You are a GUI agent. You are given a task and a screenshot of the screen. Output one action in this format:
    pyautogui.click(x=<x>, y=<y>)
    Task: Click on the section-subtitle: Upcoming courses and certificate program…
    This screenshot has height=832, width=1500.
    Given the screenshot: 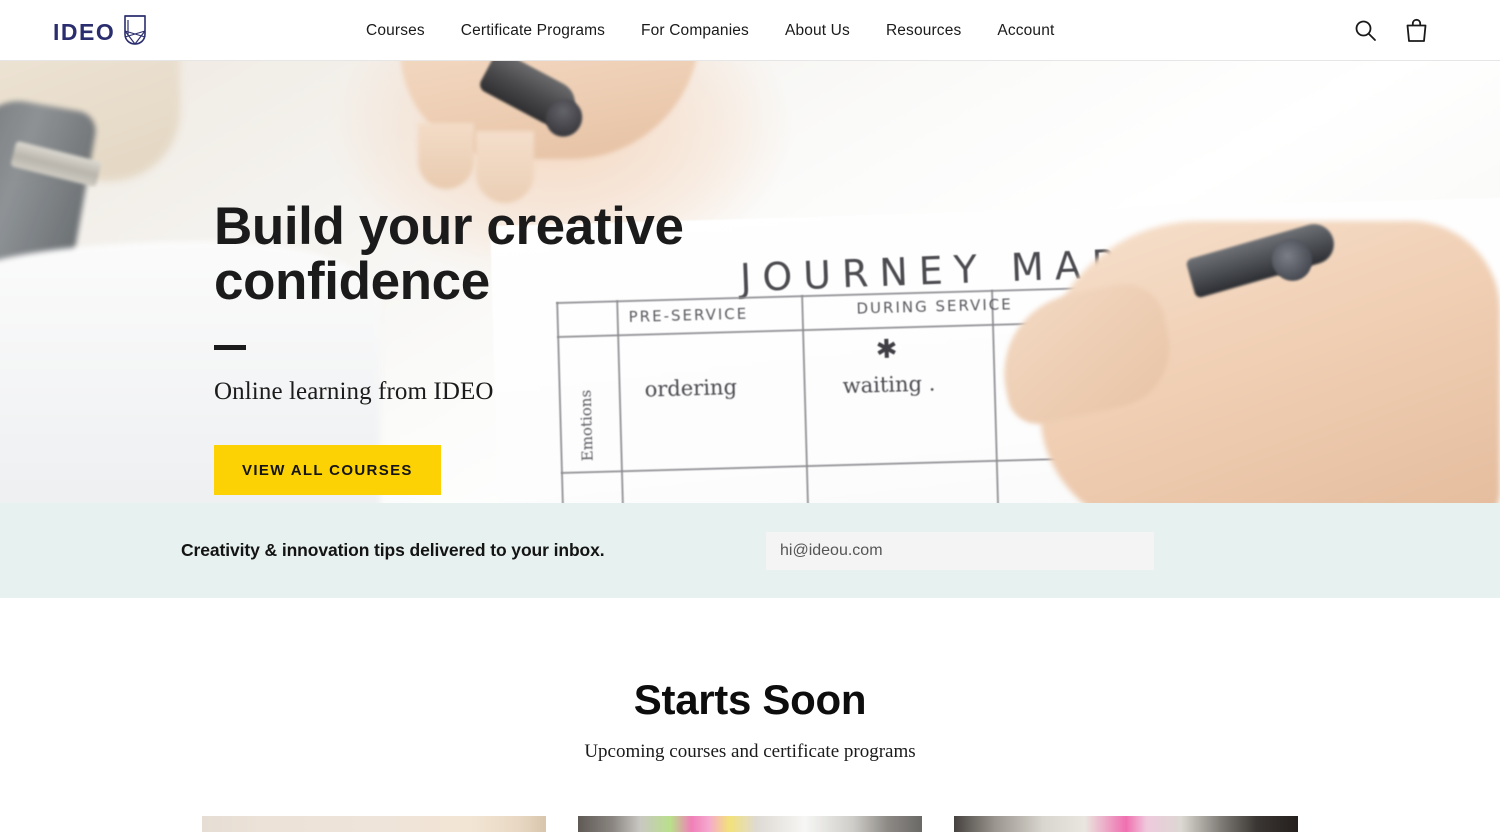 What is the action you would take?
    pyautogui.click(x=750, y=751)
    